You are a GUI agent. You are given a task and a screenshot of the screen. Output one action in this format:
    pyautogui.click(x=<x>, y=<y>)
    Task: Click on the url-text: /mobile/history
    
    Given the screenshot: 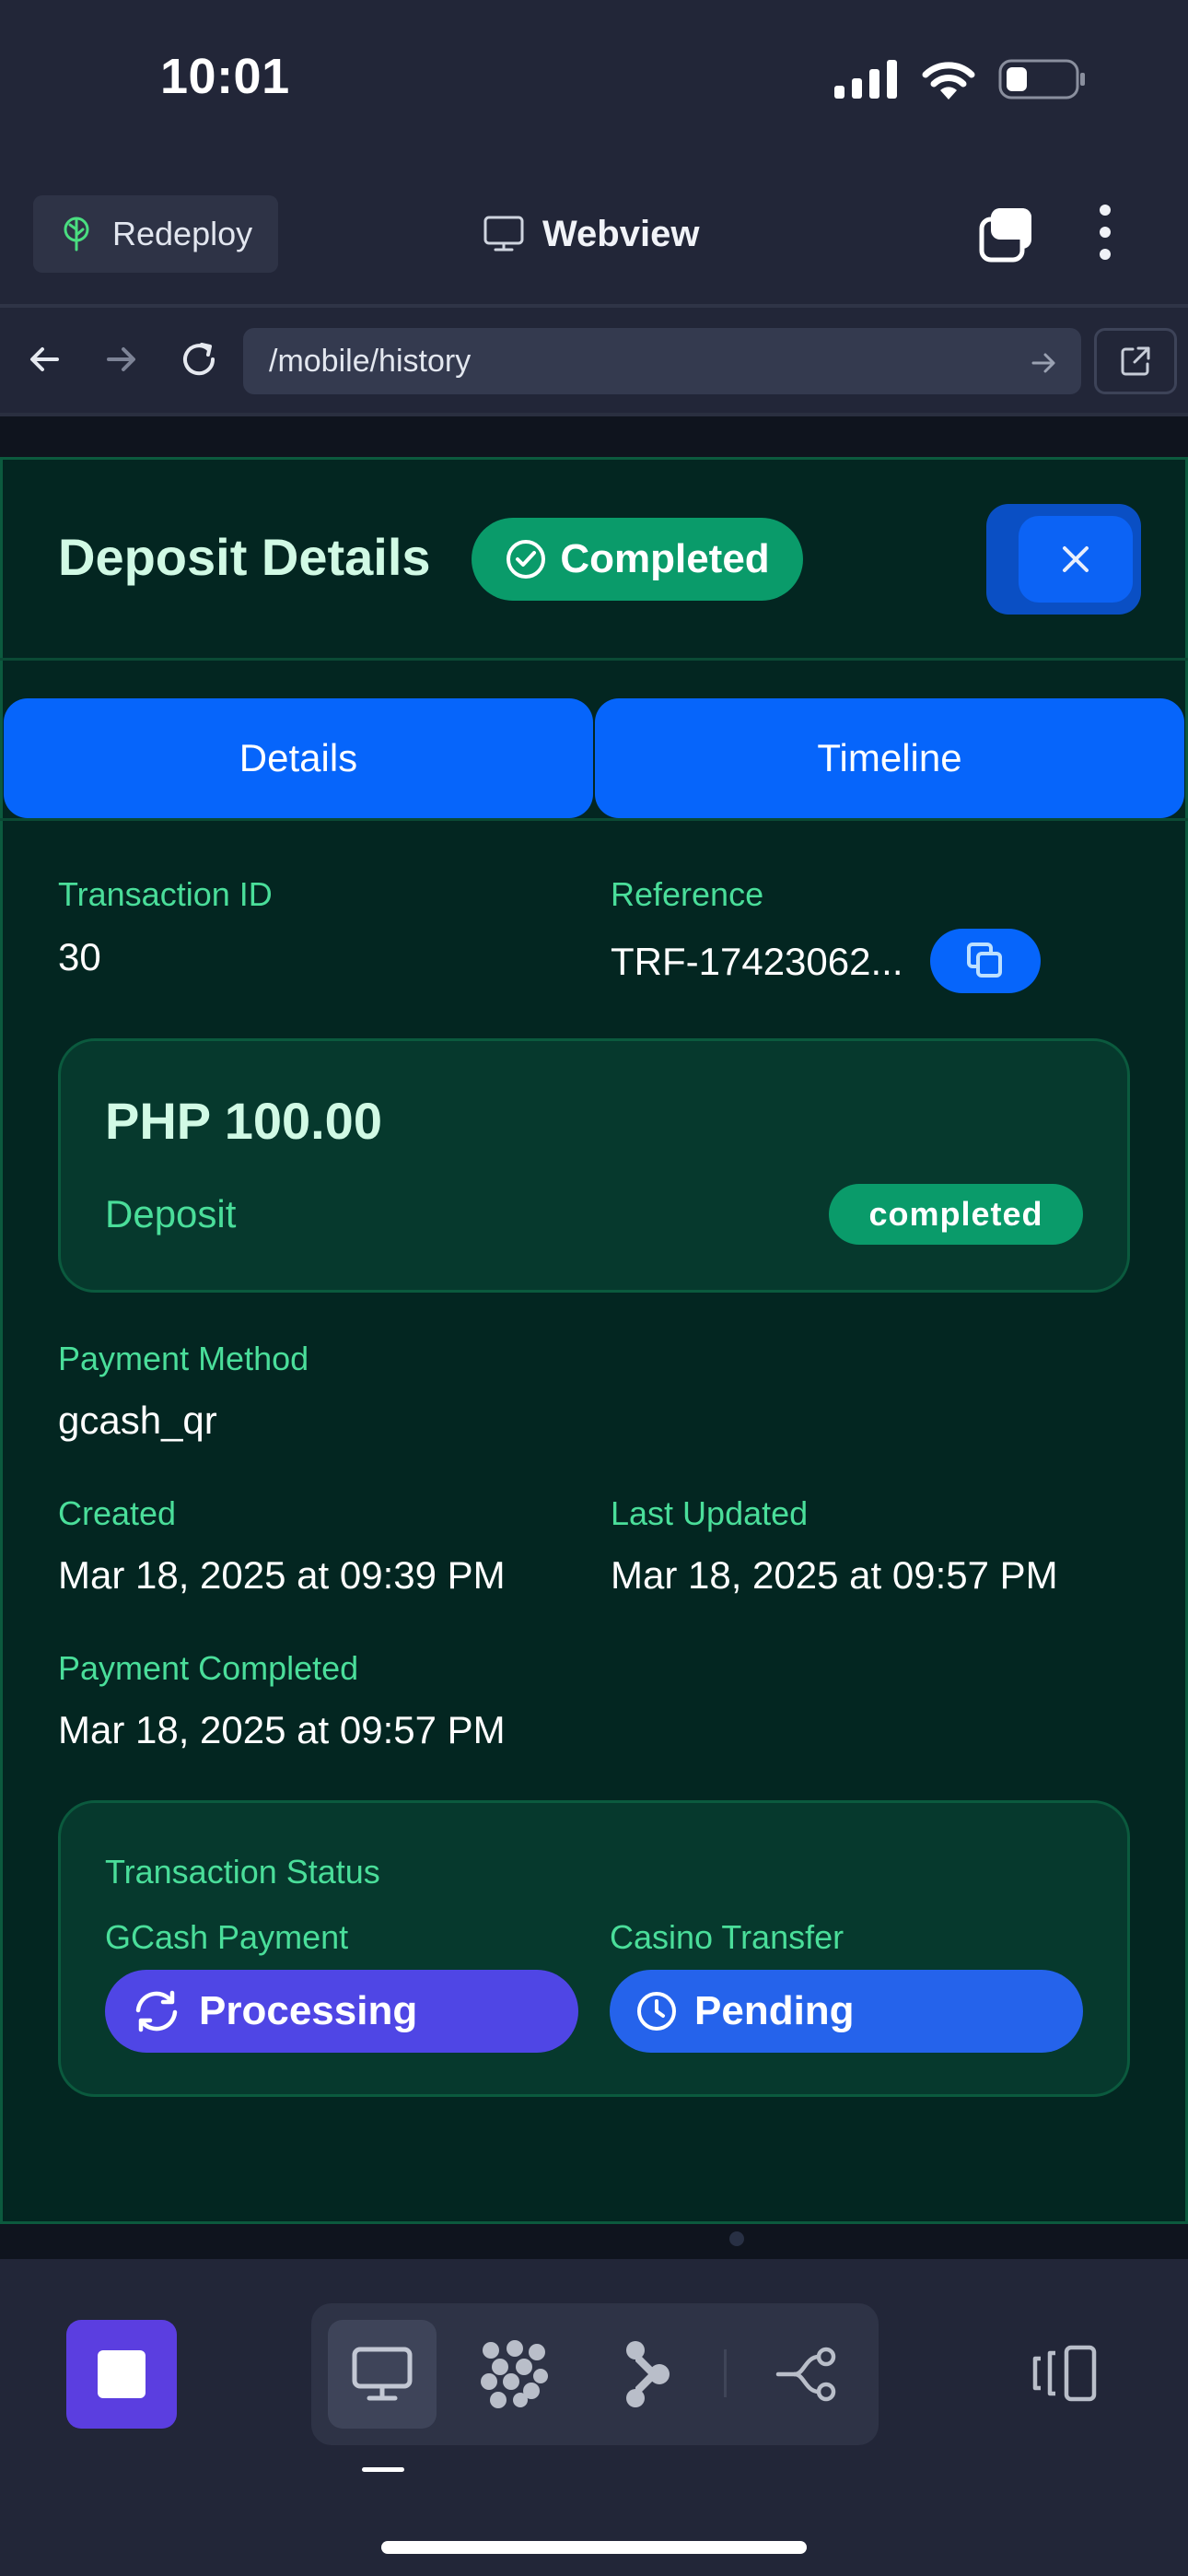 What is the action you would take?
    pyautogui.click(x=370, y=361)
    